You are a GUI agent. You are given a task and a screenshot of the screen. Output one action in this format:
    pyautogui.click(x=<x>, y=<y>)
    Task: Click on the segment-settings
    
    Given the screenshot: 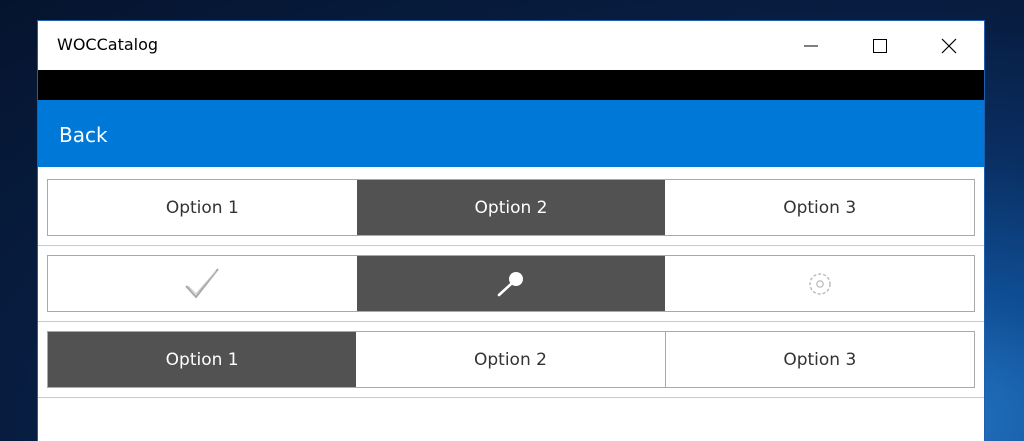 What is the action you would take?
    pyautogui.click(x=819, y=283)
    